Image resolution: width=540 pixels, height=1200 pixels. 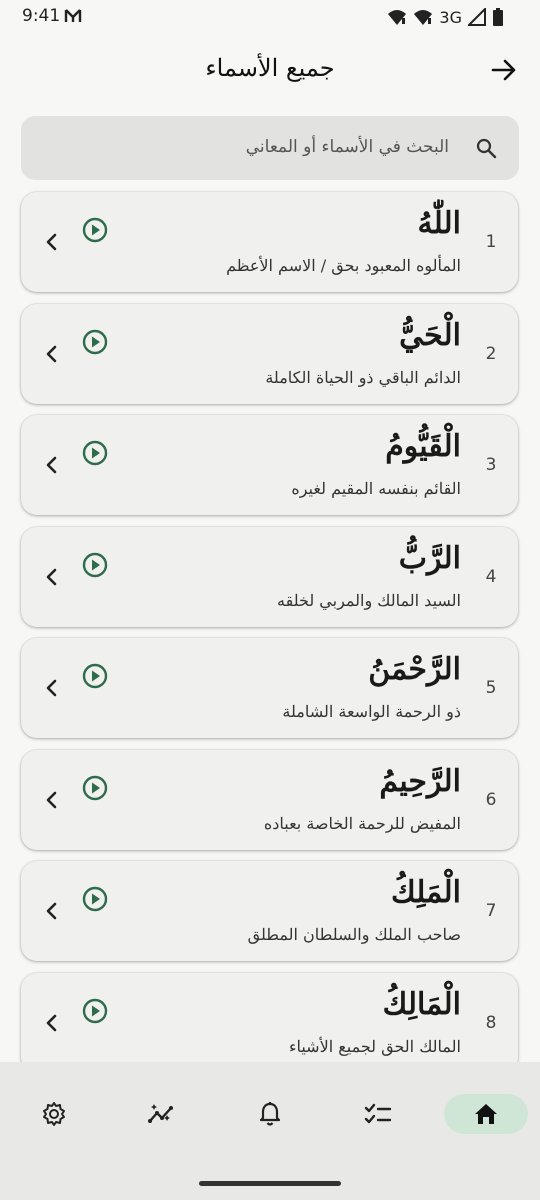 What do you see at coordinates (491, 353) in the screenshot?
I see `name-number: 2` at bounding box center [491, 353].